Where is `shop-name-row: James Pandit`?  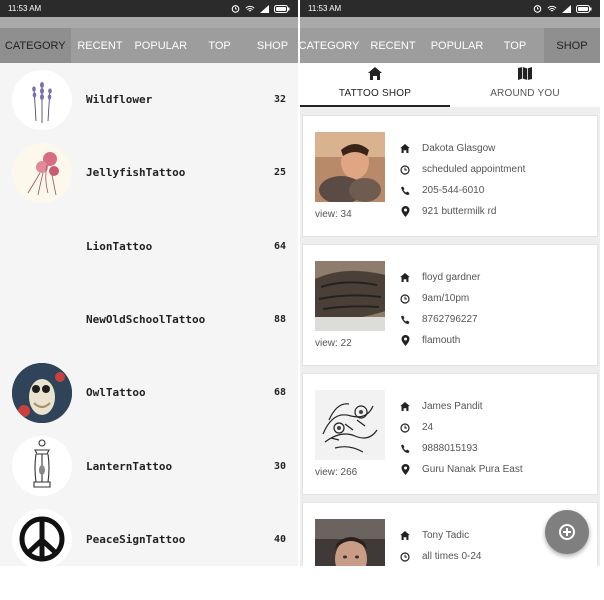
shop-name-row: James Pandit is located at coordinates (461, 406).